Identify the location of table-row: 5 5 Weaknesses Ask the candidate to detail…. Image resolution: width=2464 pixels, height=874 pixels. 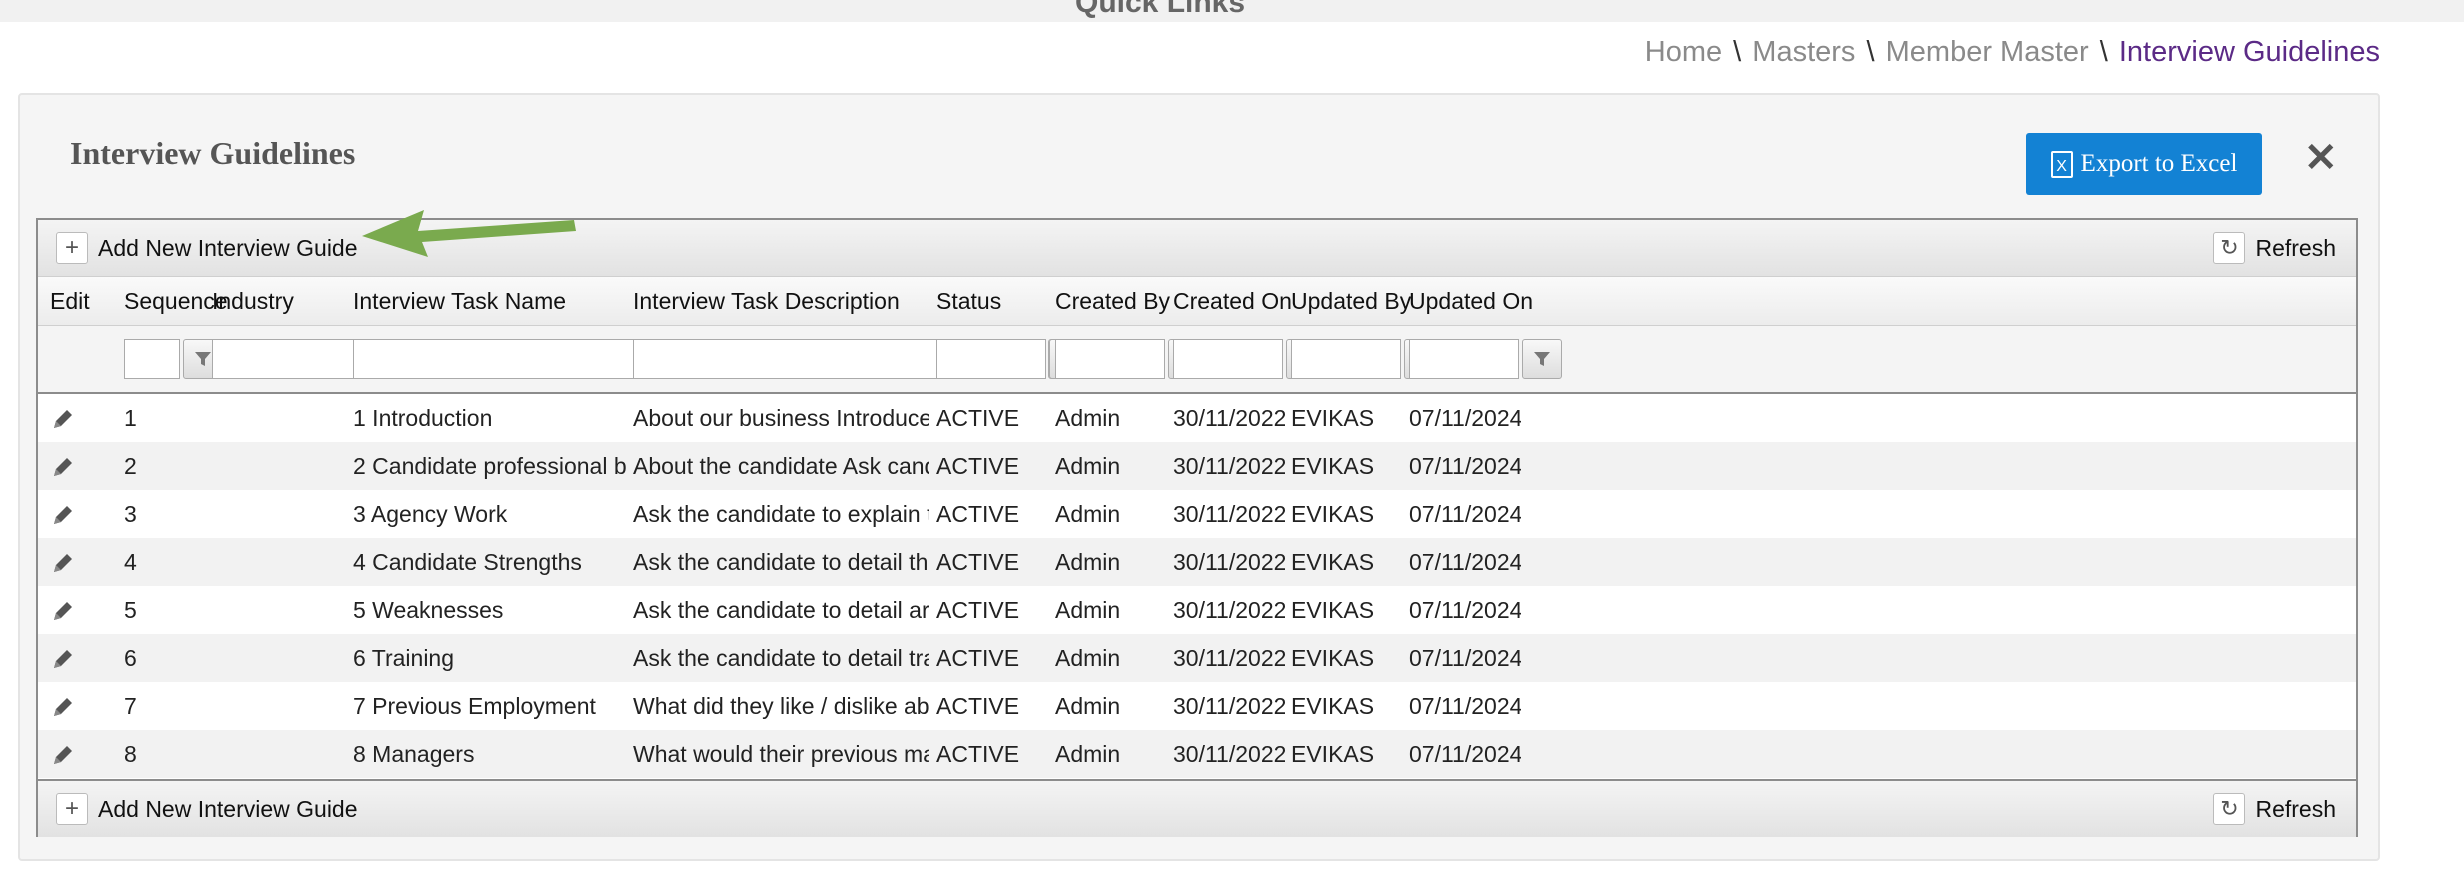
(1197, 610).